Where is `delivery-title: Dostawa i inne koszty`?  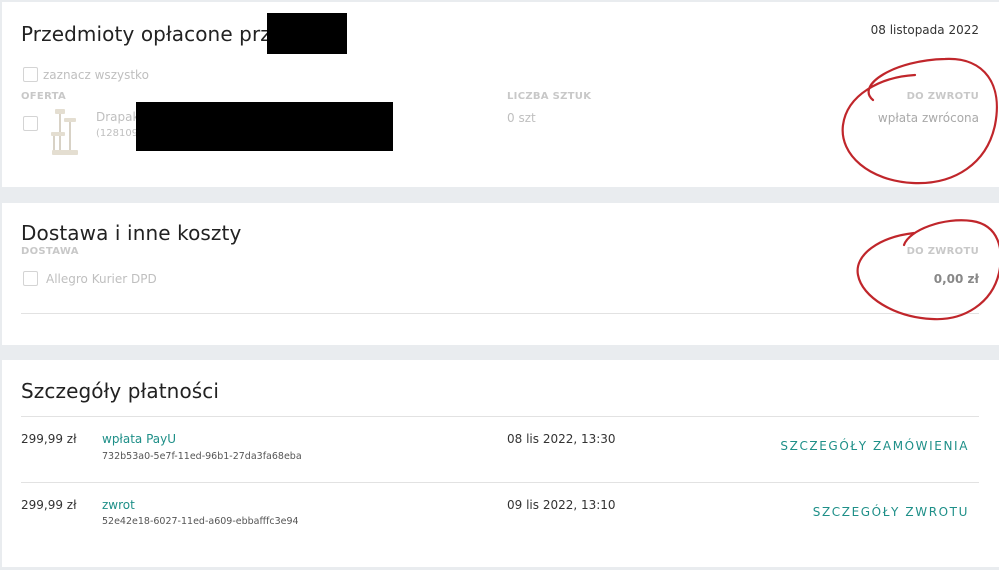
delivery-title: Dostawa i inne koszty is located at coordinates (131, 233).